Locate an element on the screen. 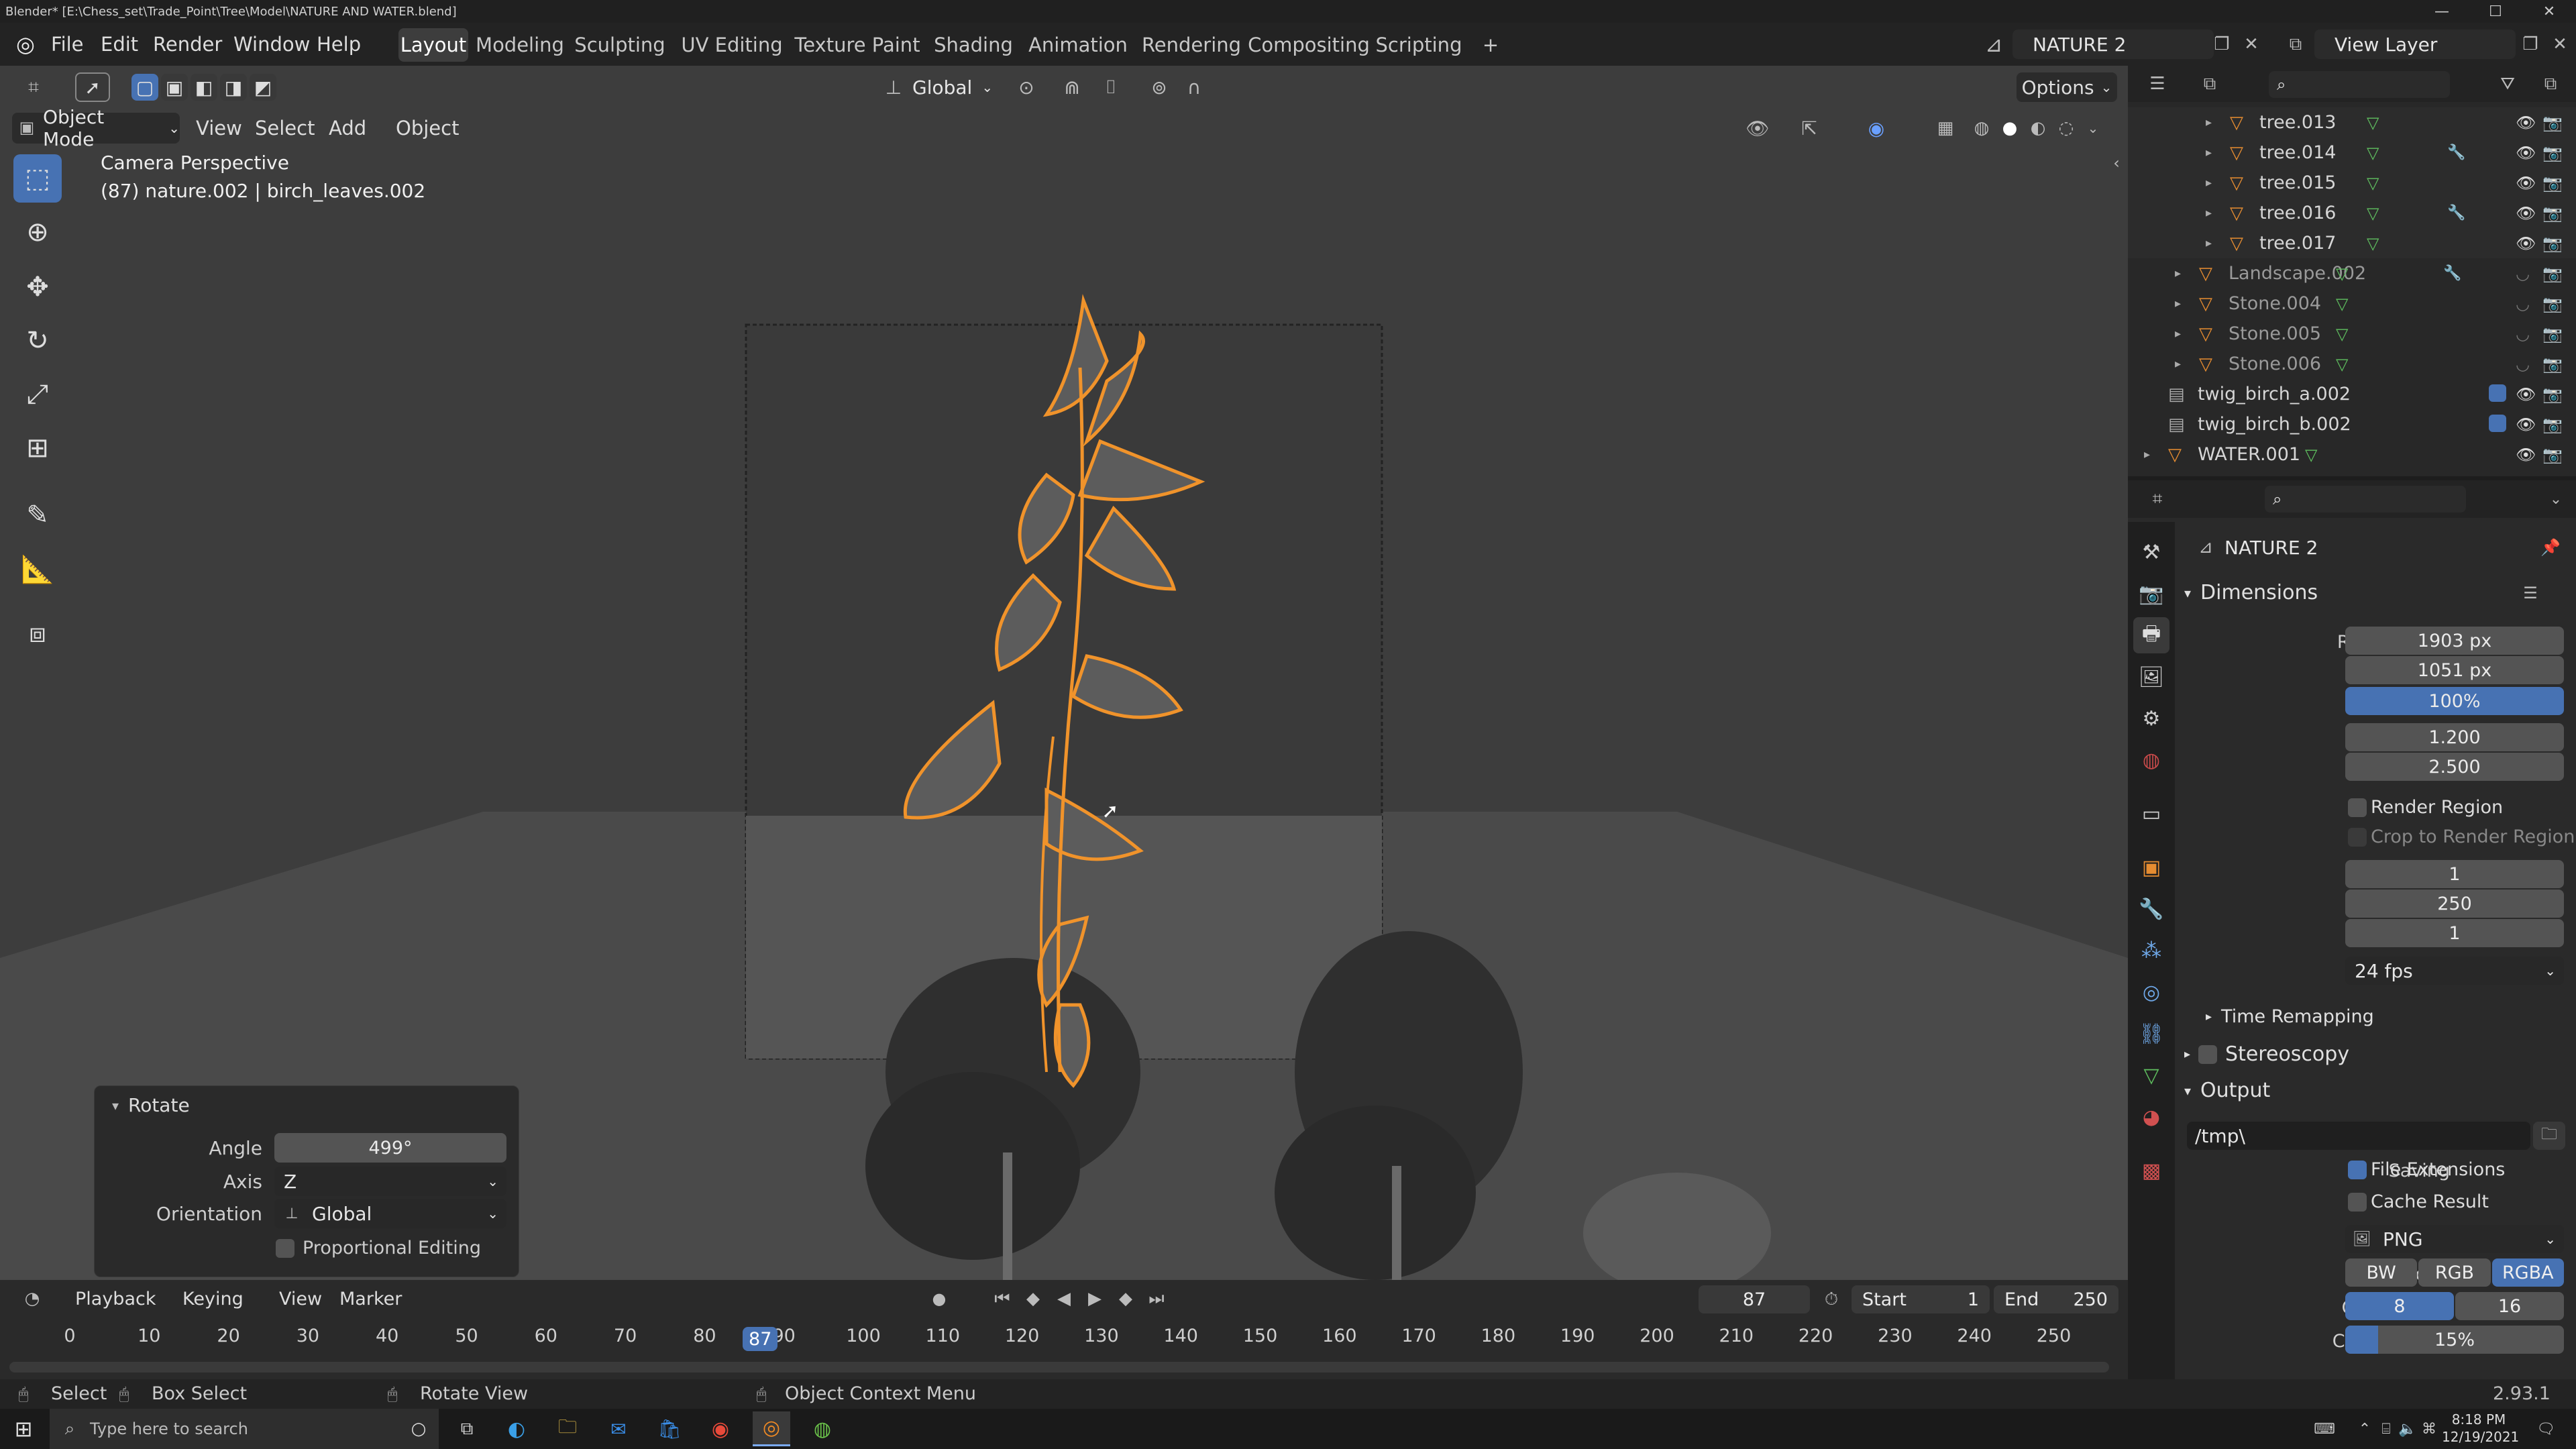 The height and width of the screenshot is (1449, 2576). chrome-icon: ◉ is located at coordinates (720, 1429).